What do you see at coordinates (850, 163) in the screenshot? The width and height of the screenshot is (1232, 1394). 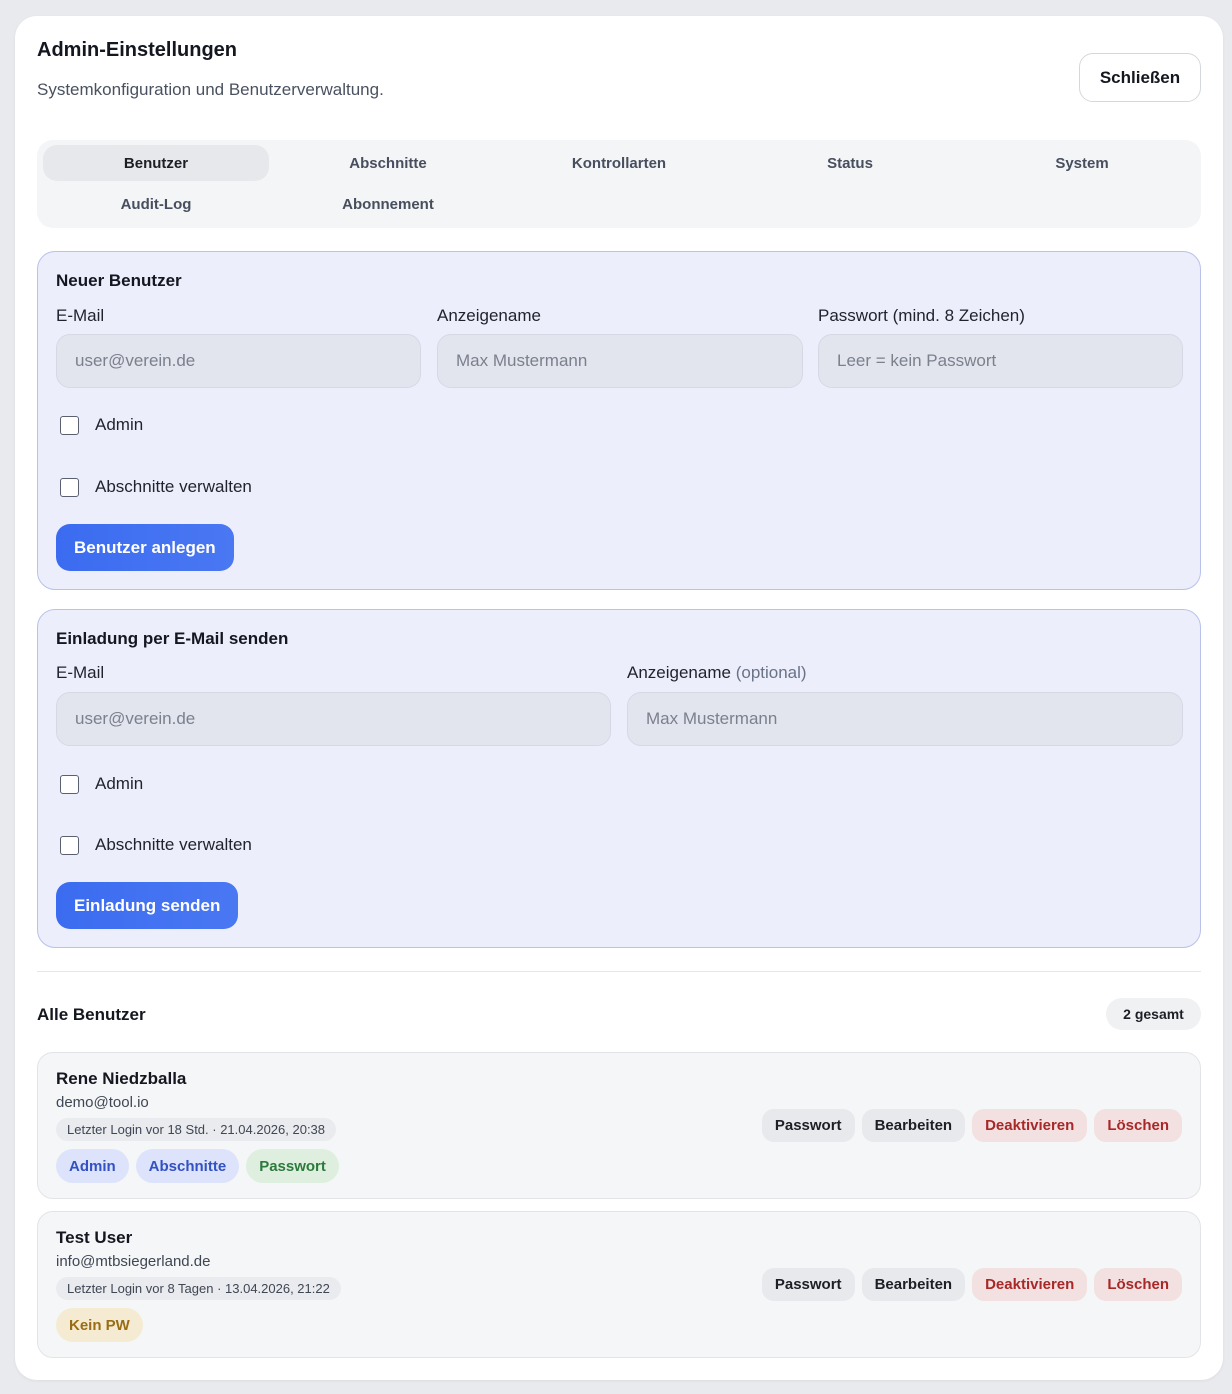 I see `tab-status: Status` at bounding box center [850, 163].